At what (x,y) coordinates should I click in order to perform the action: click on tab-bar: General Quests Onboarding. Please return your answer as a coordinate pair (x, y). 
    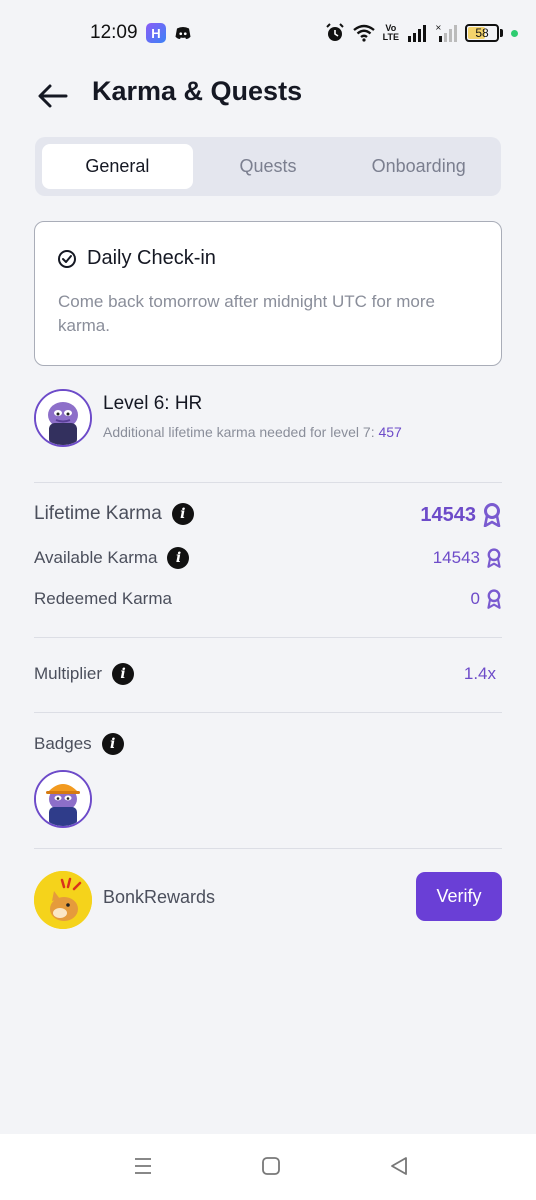
    Looking at the image, I should click on (268, 166).